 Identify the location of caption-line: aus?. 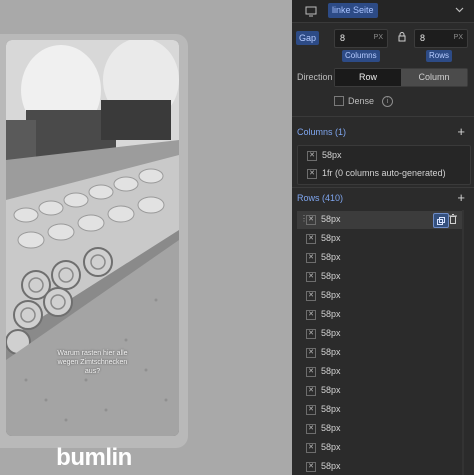
(92, 371).